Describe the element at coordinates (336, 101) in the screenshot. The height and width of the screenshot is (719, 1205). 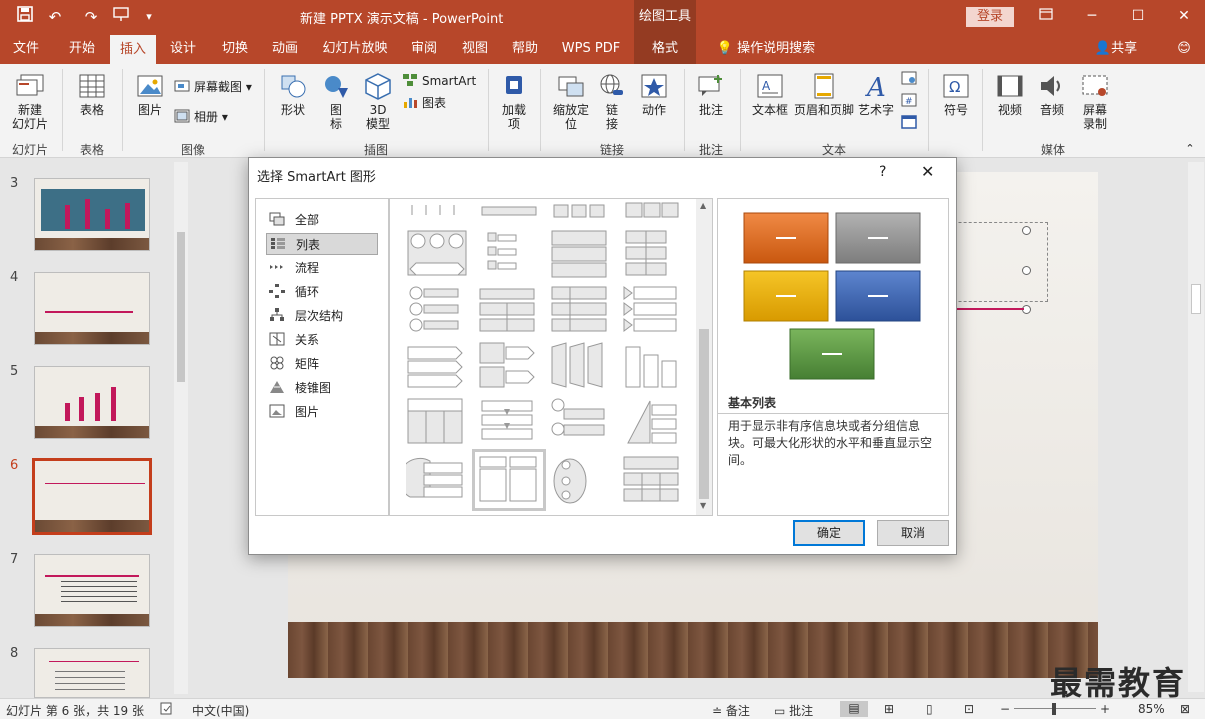
I see `icons-button: 图 标` at that location.